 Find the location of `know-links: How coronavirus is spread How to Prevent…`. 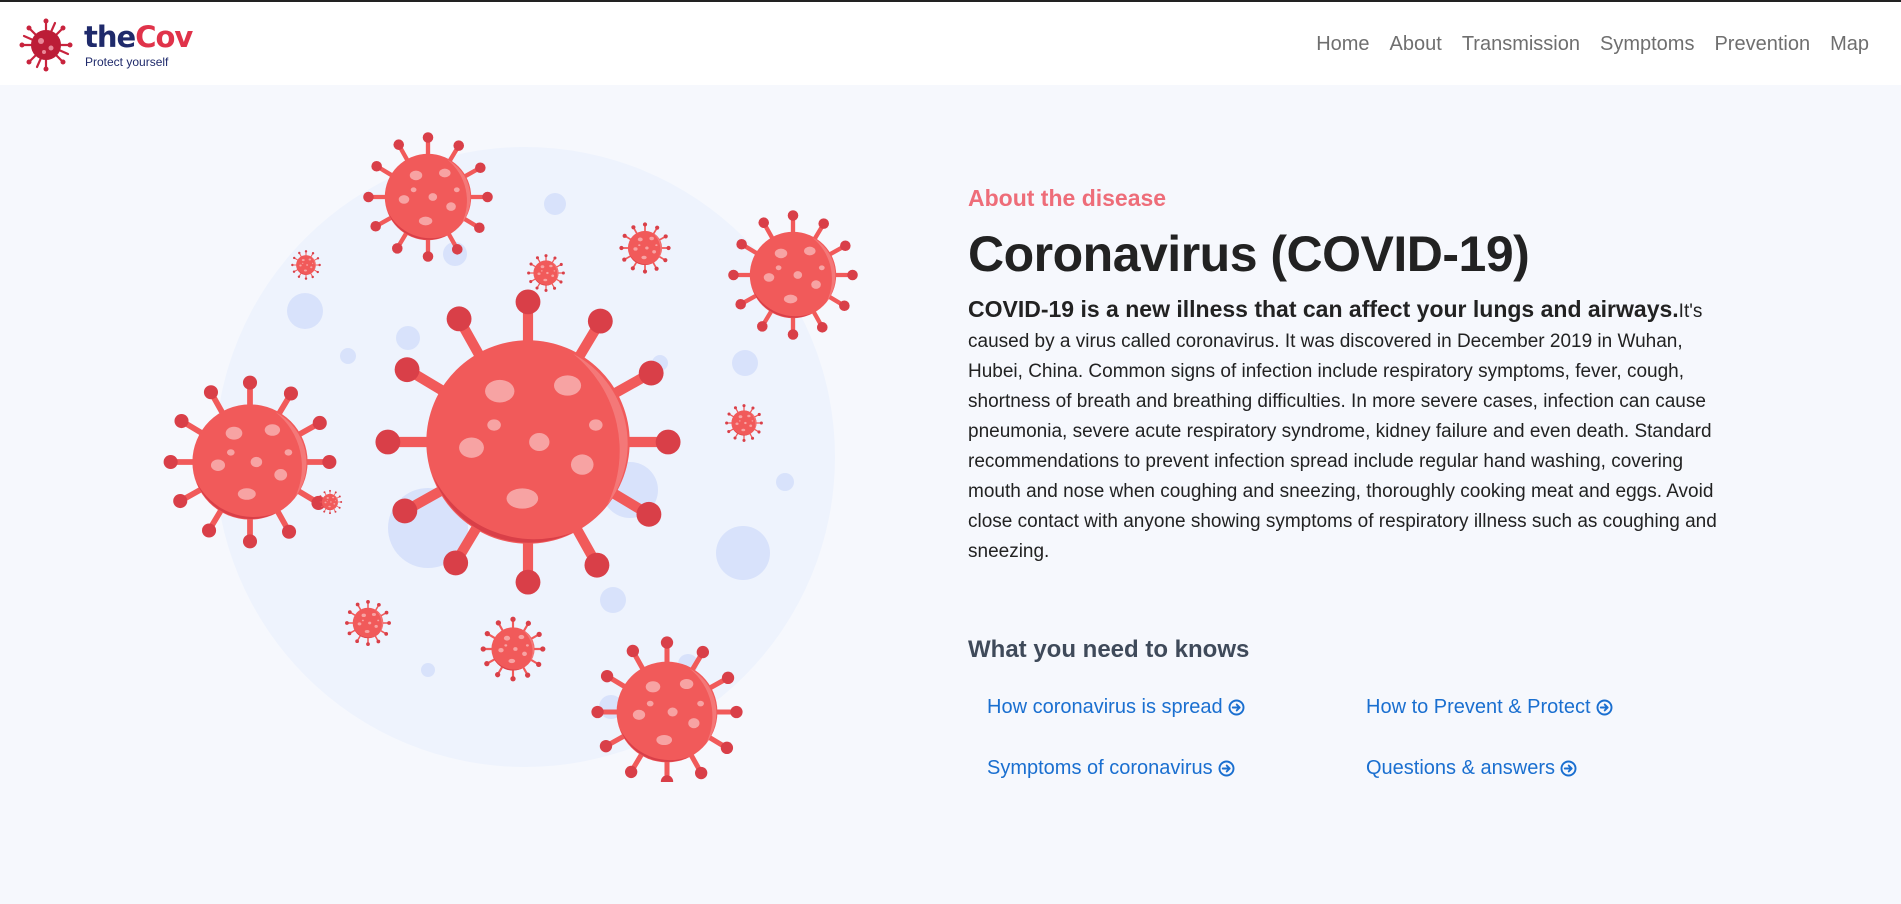

know-links: How coronavirus is spread How to Prevent… is located at coordinates (1362, 737).